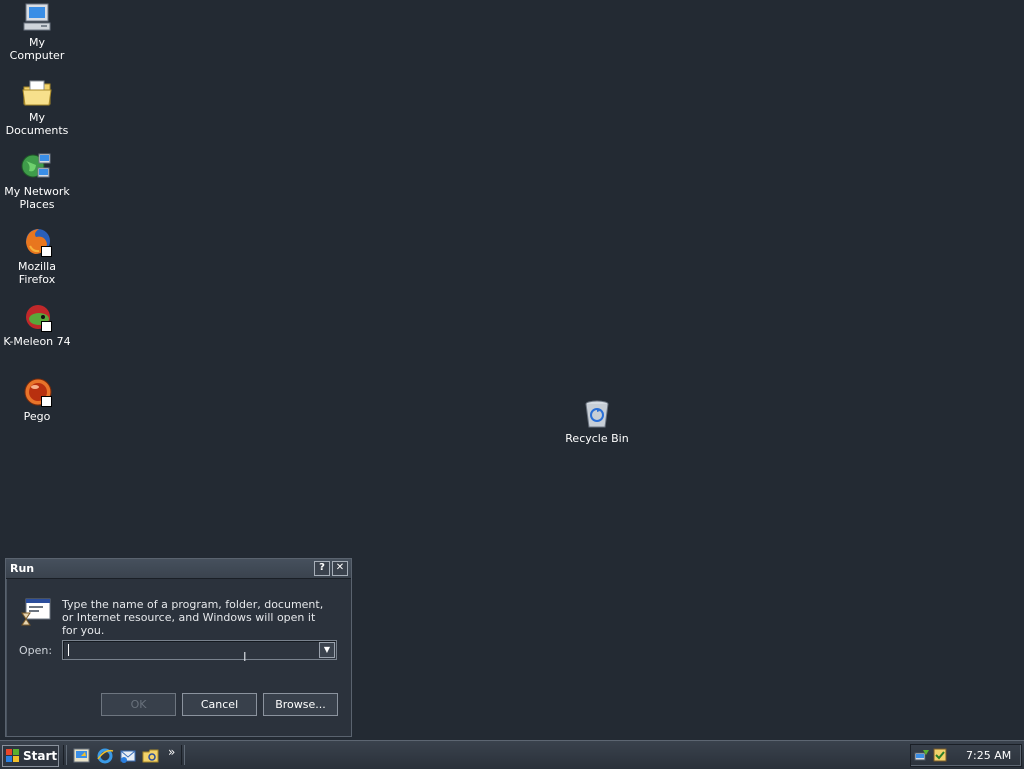  What do you see at coordinates (37, 32) in the screenshot?
I see `my-computer-shortcut: My Computer` at bounding box center [37, 32].